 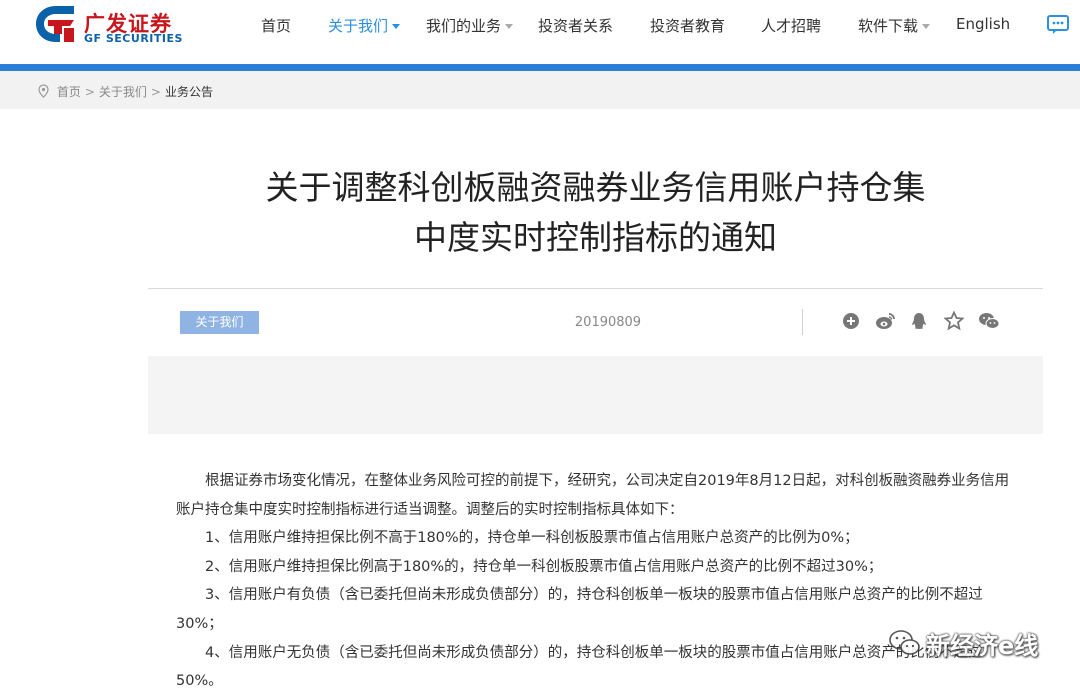 I want to click on breadcrumb-about: 关于我们, so click(x=123, y=92).